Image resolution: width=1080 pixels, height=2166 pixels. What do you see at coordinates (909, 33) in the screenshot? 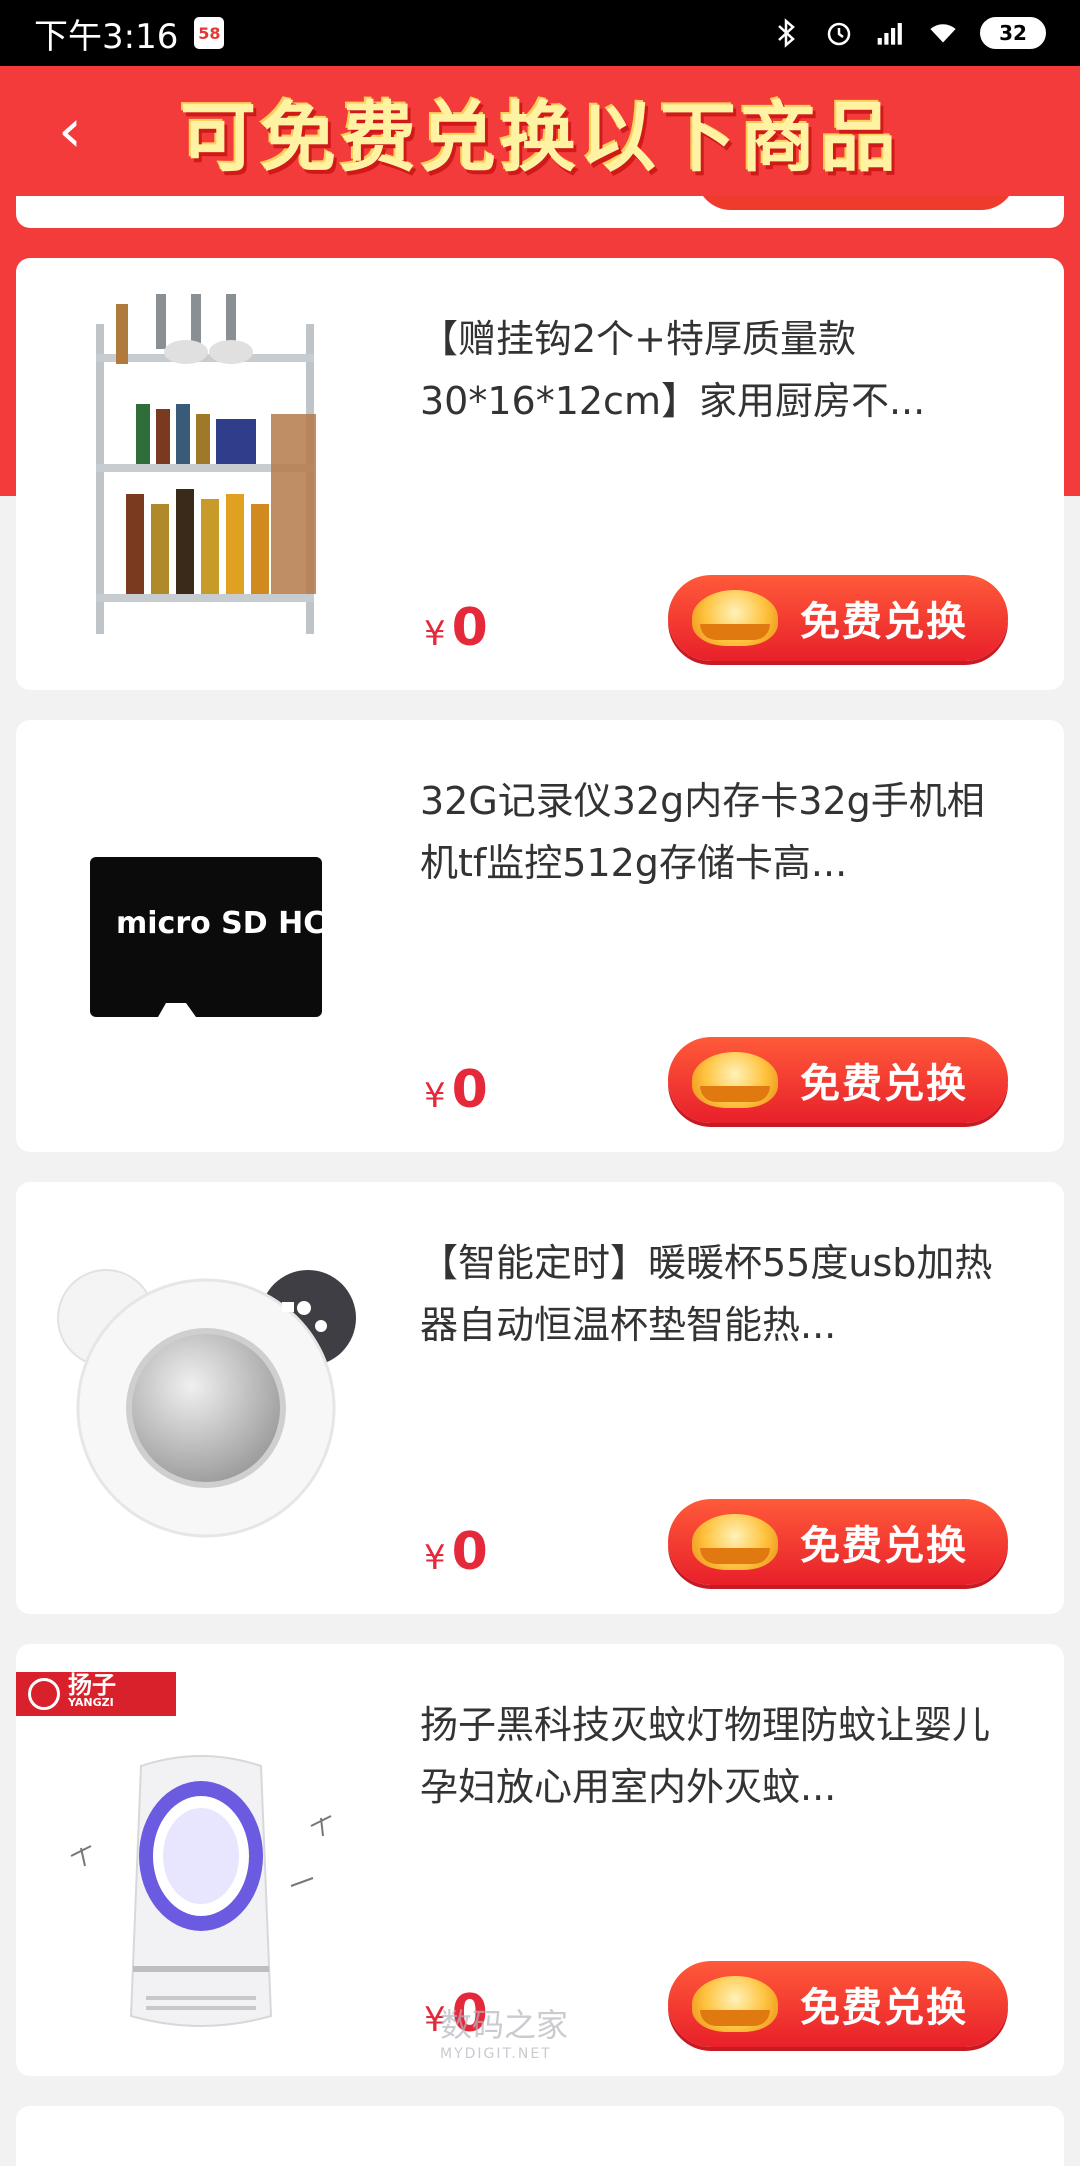
I see `status-icons: 32` at bounding box center [909, 33].